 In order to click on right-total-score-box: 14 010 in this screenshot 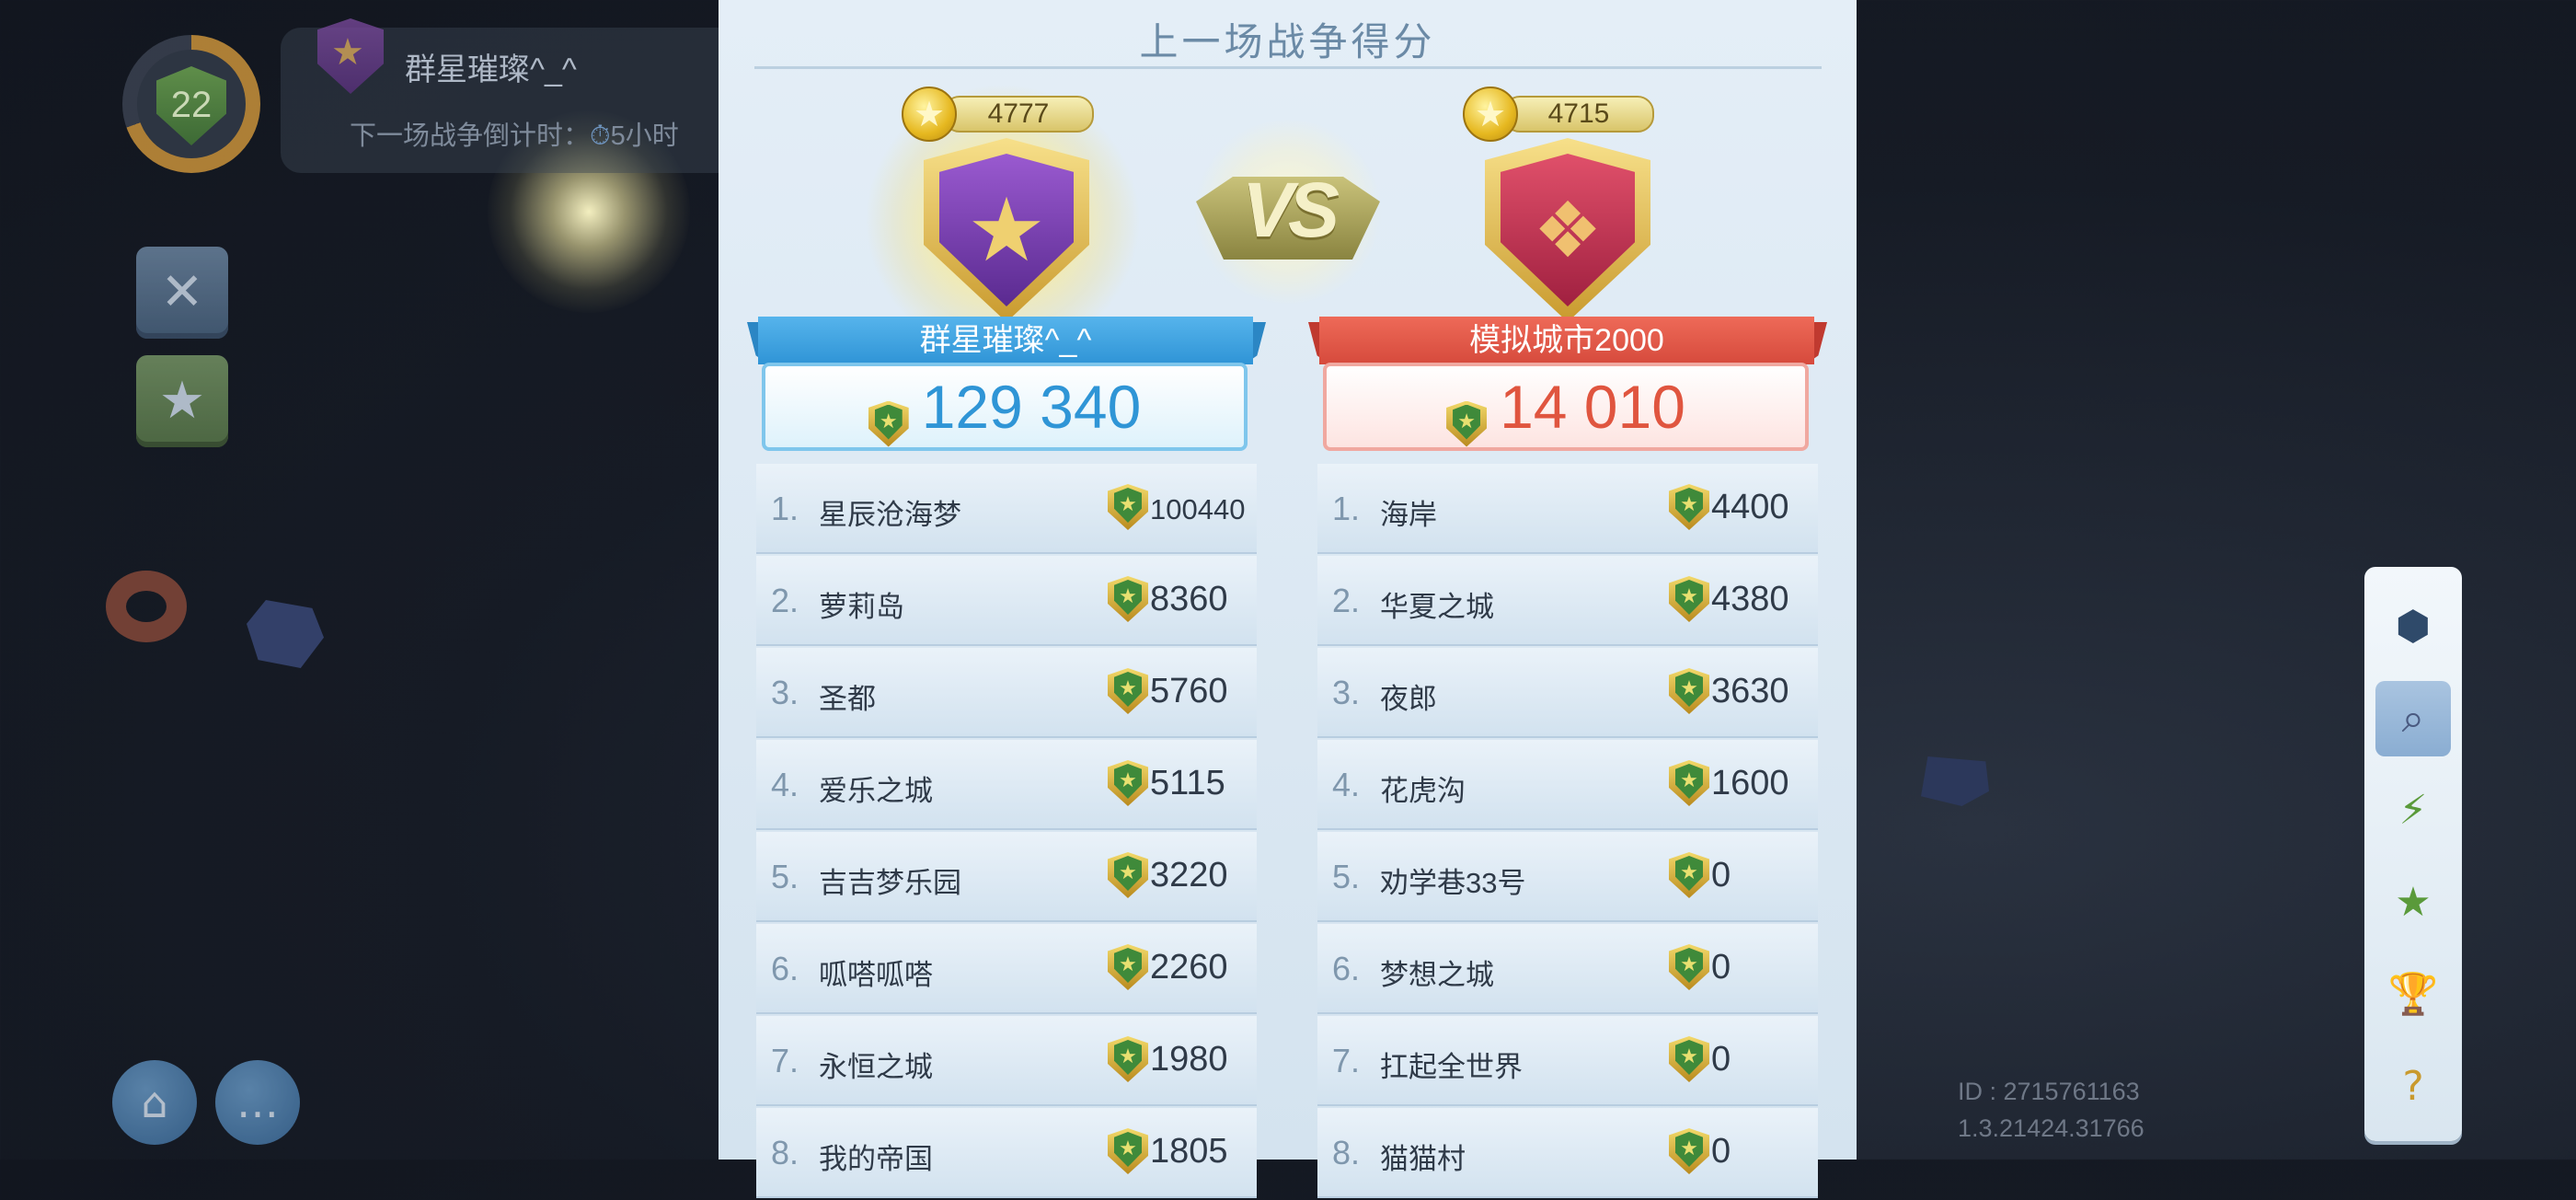, I will do `click(1566, 407)`.